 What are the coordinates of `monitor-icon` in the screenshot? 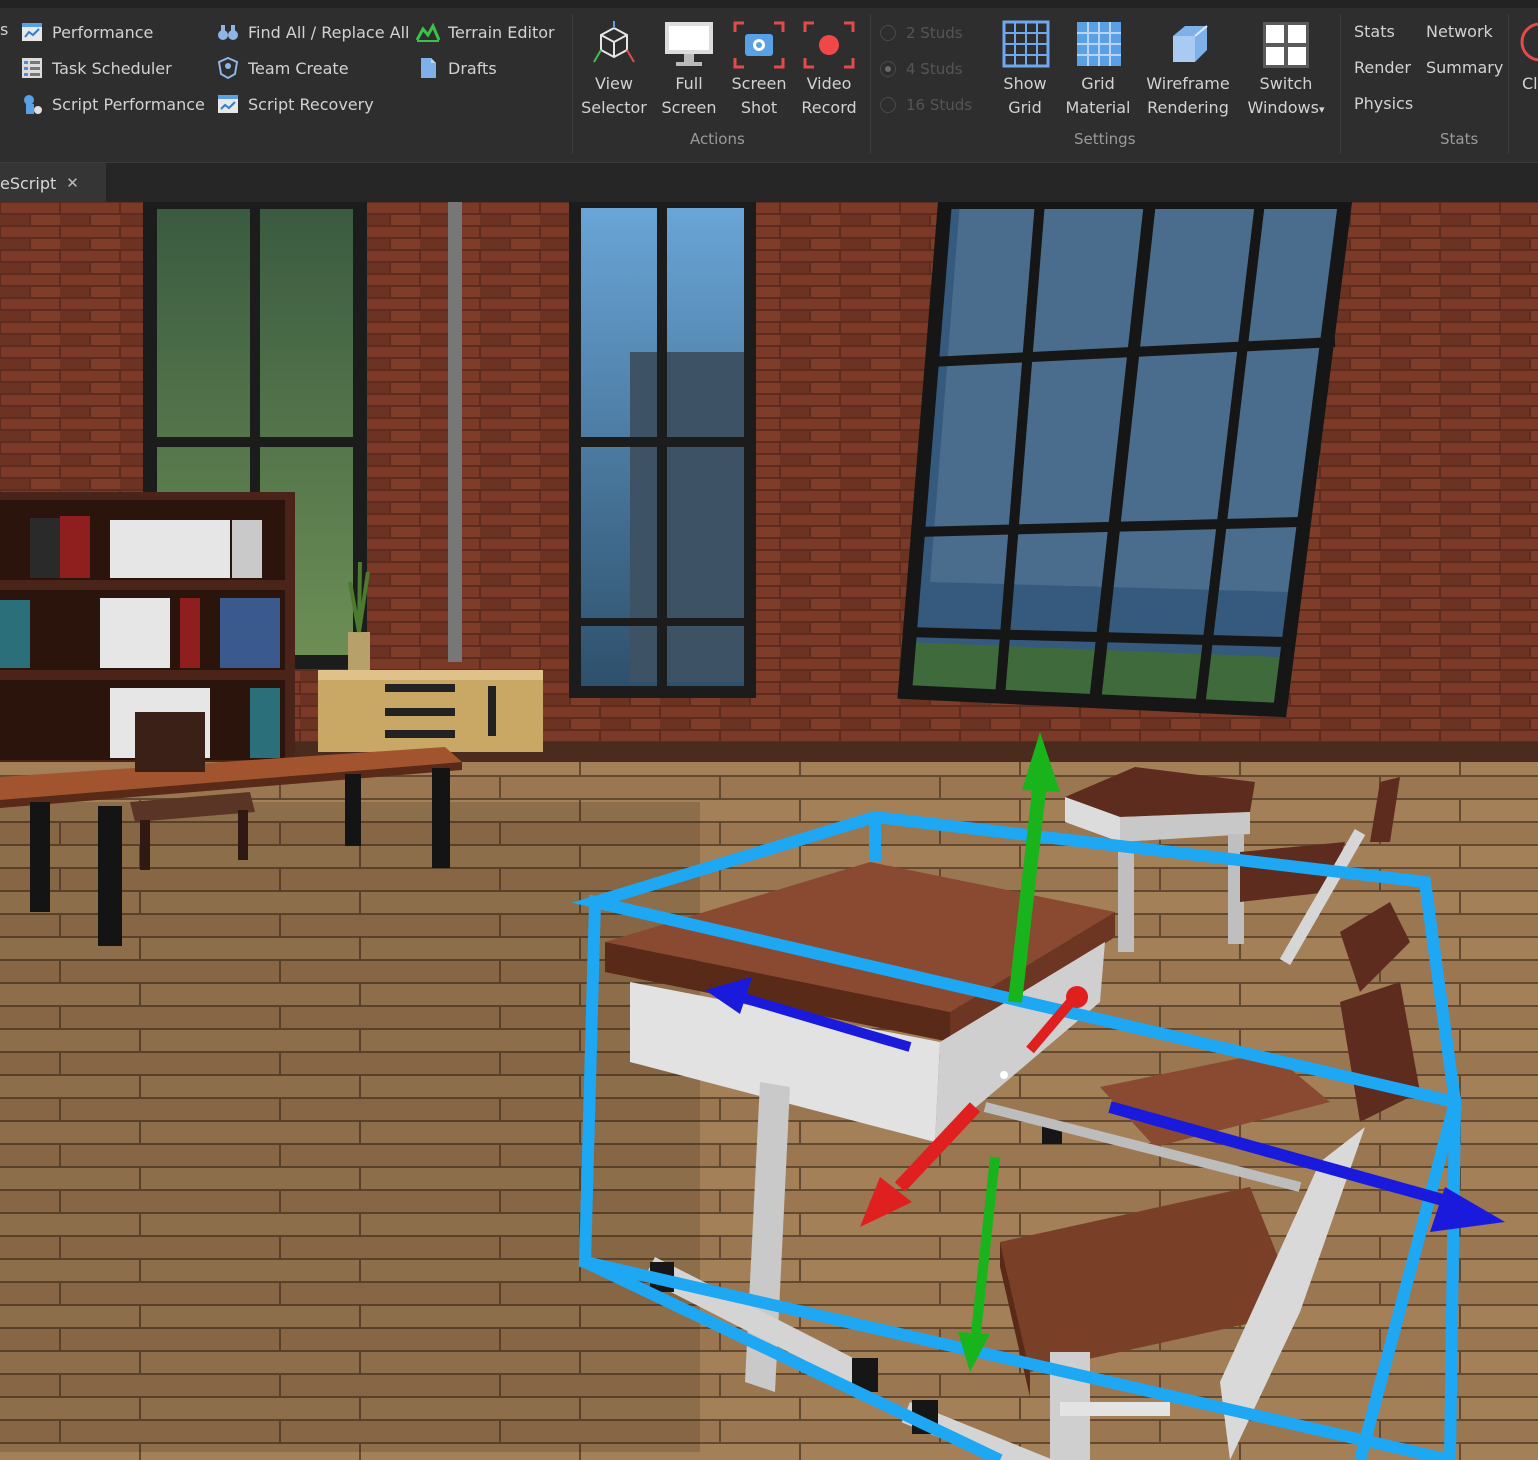 It's located at (689, 44).